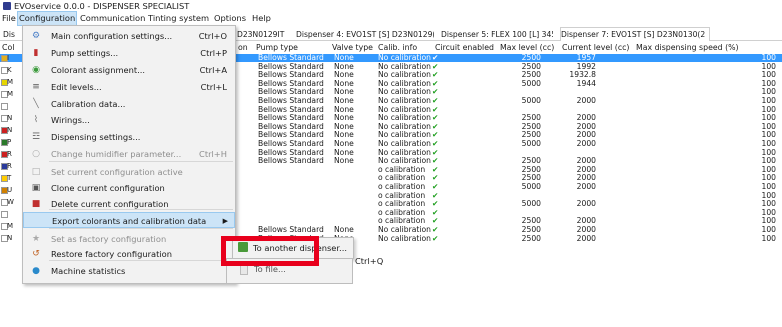 This screenshot has height=327, width=782. I want to click on menu-item-shortcut: Ctrl+O, so click(212, 36).